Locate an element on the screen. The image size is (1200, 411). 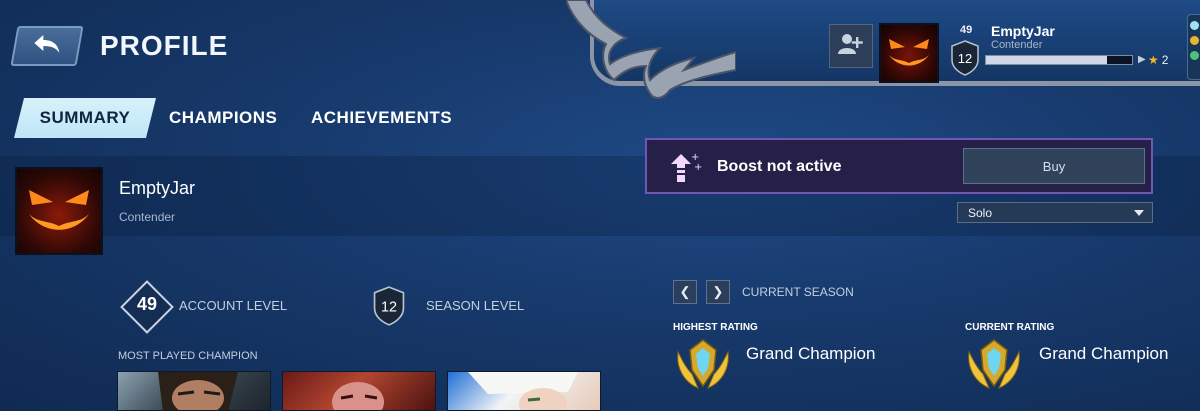
add-friend-button is located at coordinates (851, 46).